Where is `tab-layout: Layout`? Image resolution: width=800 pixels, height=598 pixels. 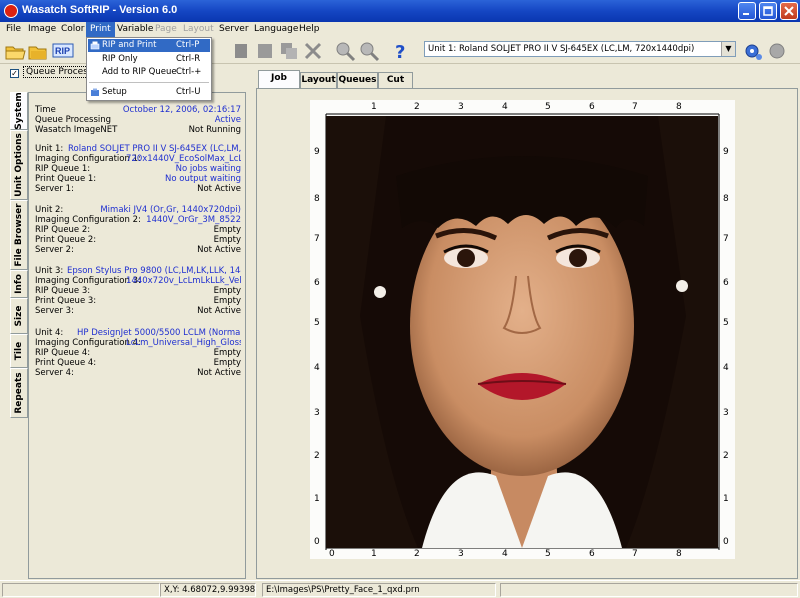 tab-layout: Layout is located at coordinates (318, 80).